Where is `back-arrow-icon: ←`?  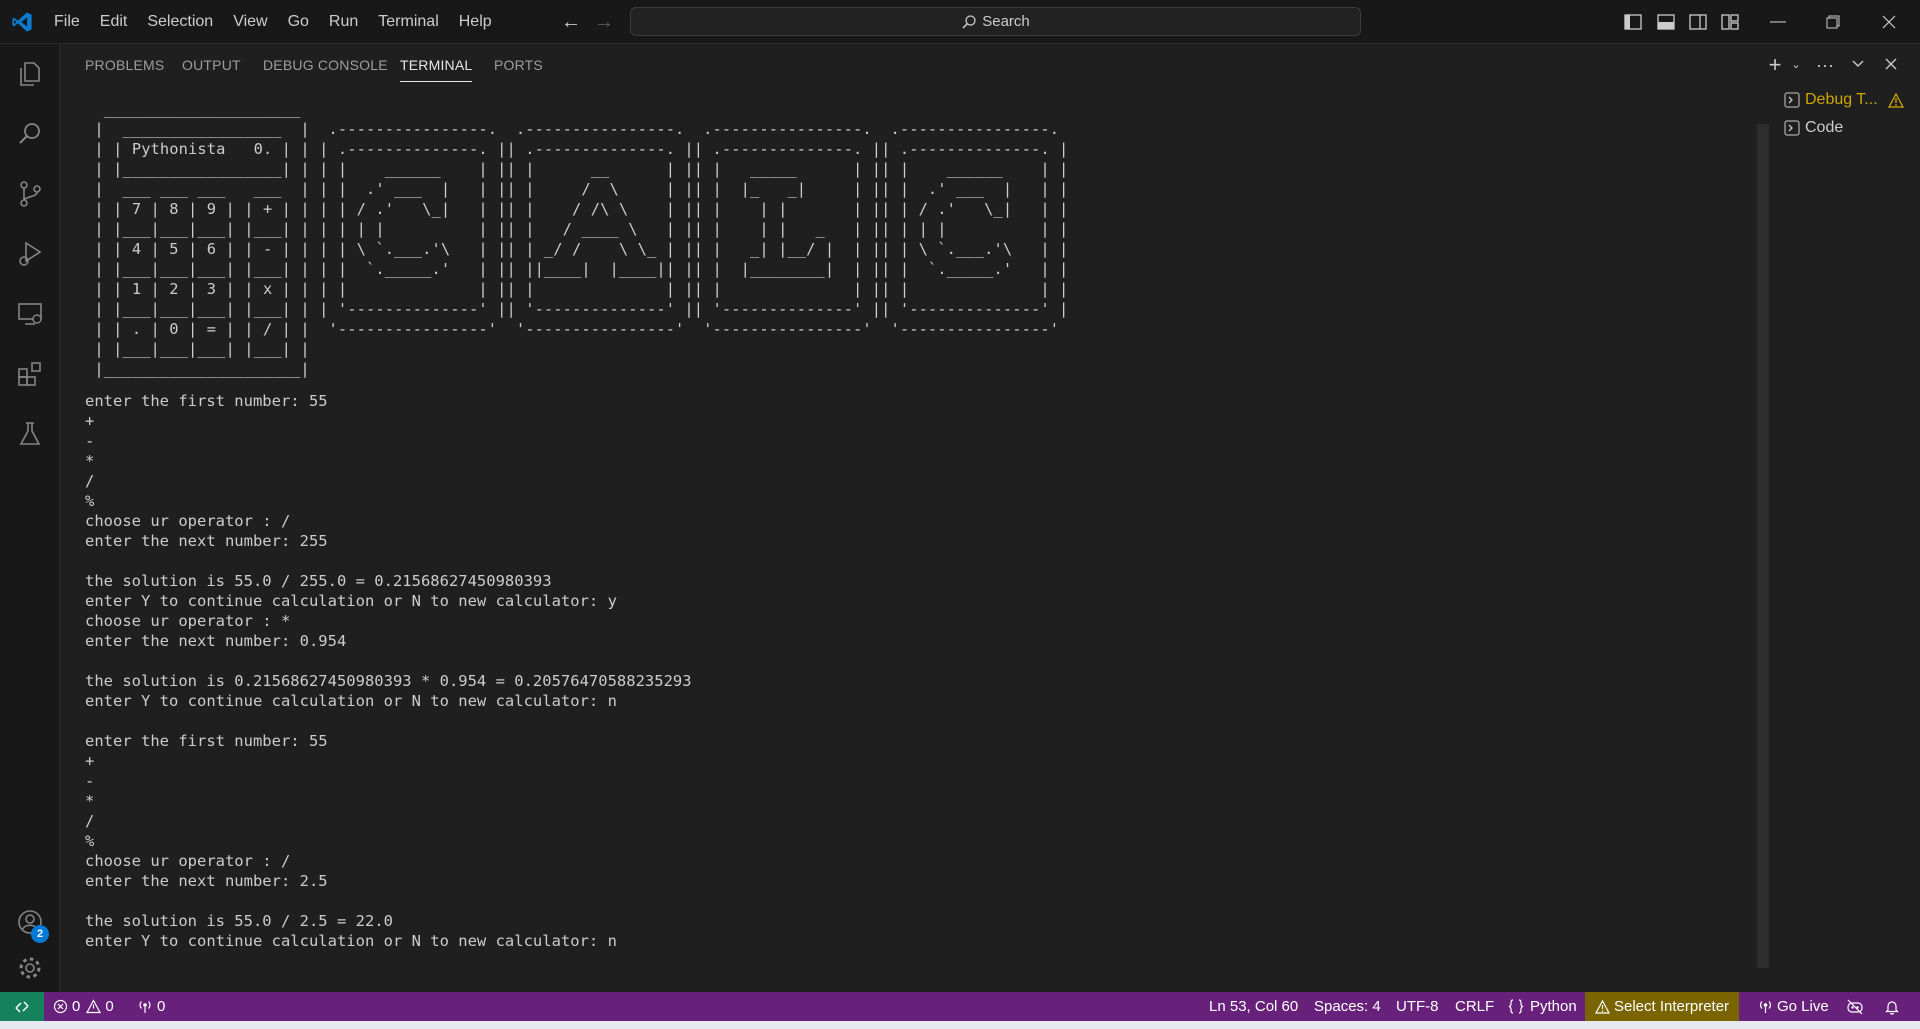 back-arrow-icon: ← is located at coordinates (571, 22).